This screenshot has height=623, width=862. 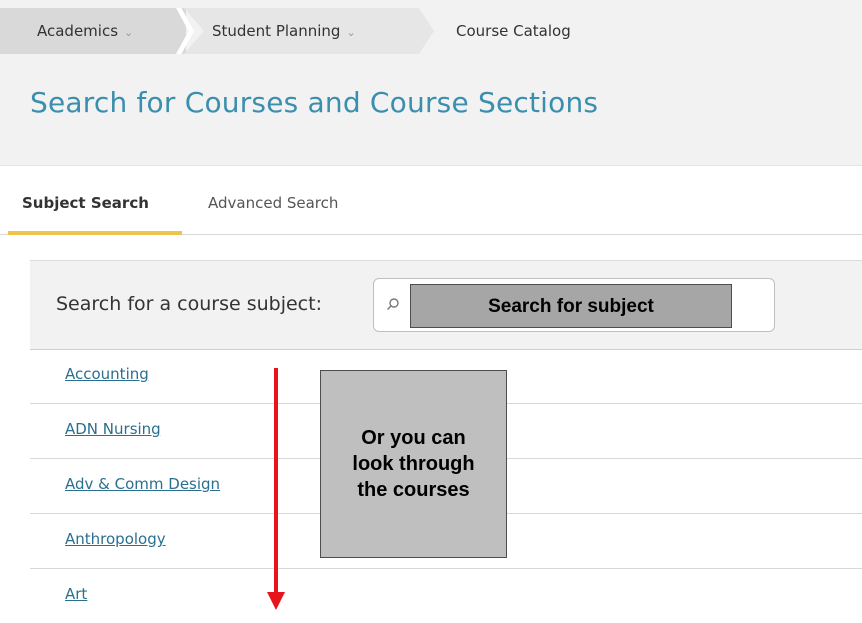 What do you see at coordinates (189, 304) in the screenshot?
I see `search-label: Search for a course subject:` at bounding box center [189, 304].